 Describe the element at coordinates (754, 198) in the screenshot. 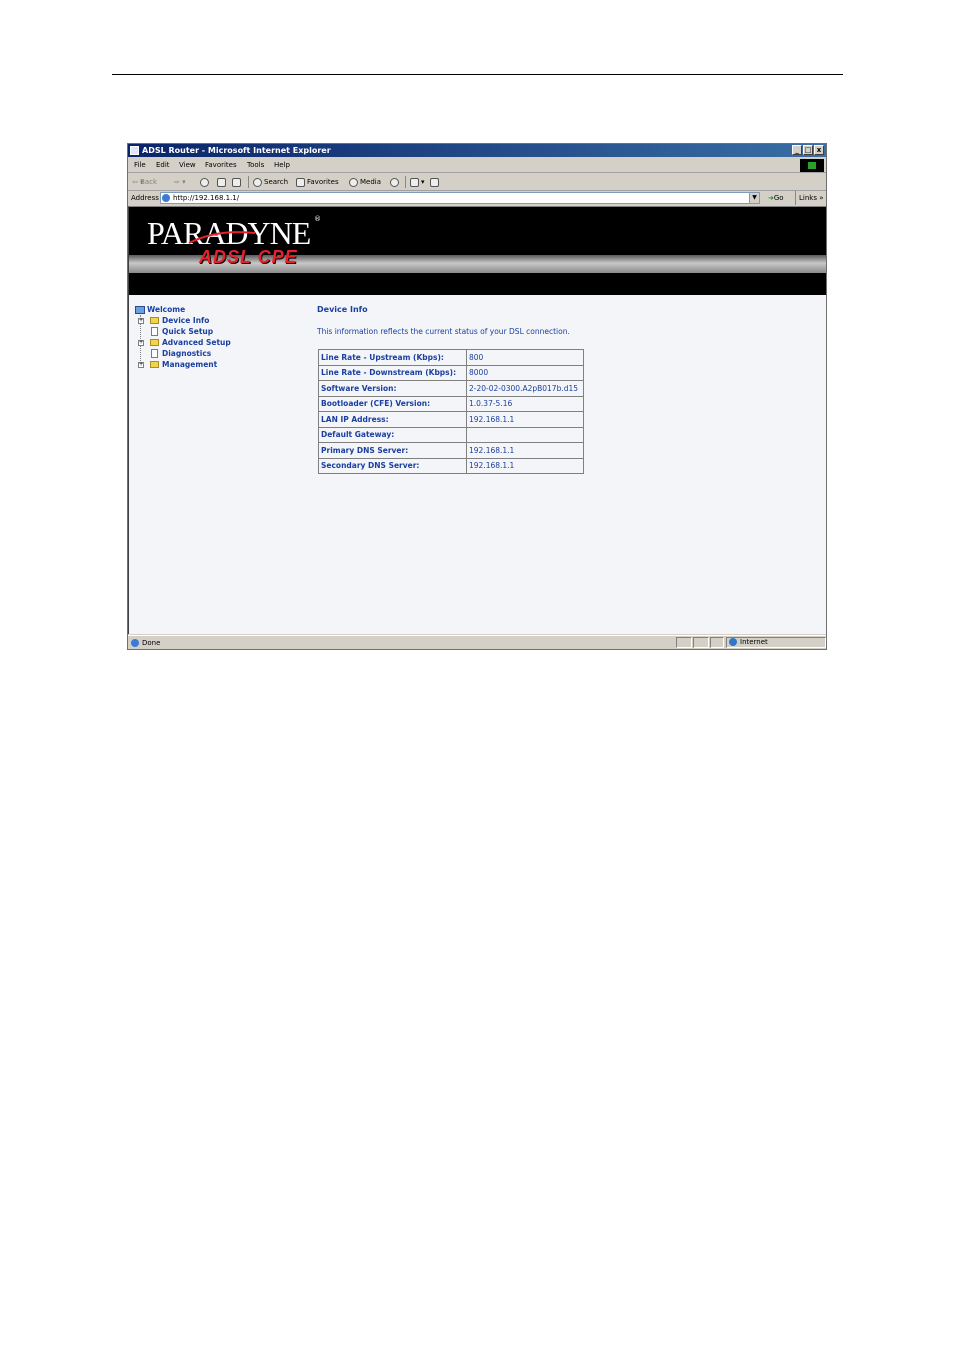

I see `address-dropdown-icon: ▼` at that location.